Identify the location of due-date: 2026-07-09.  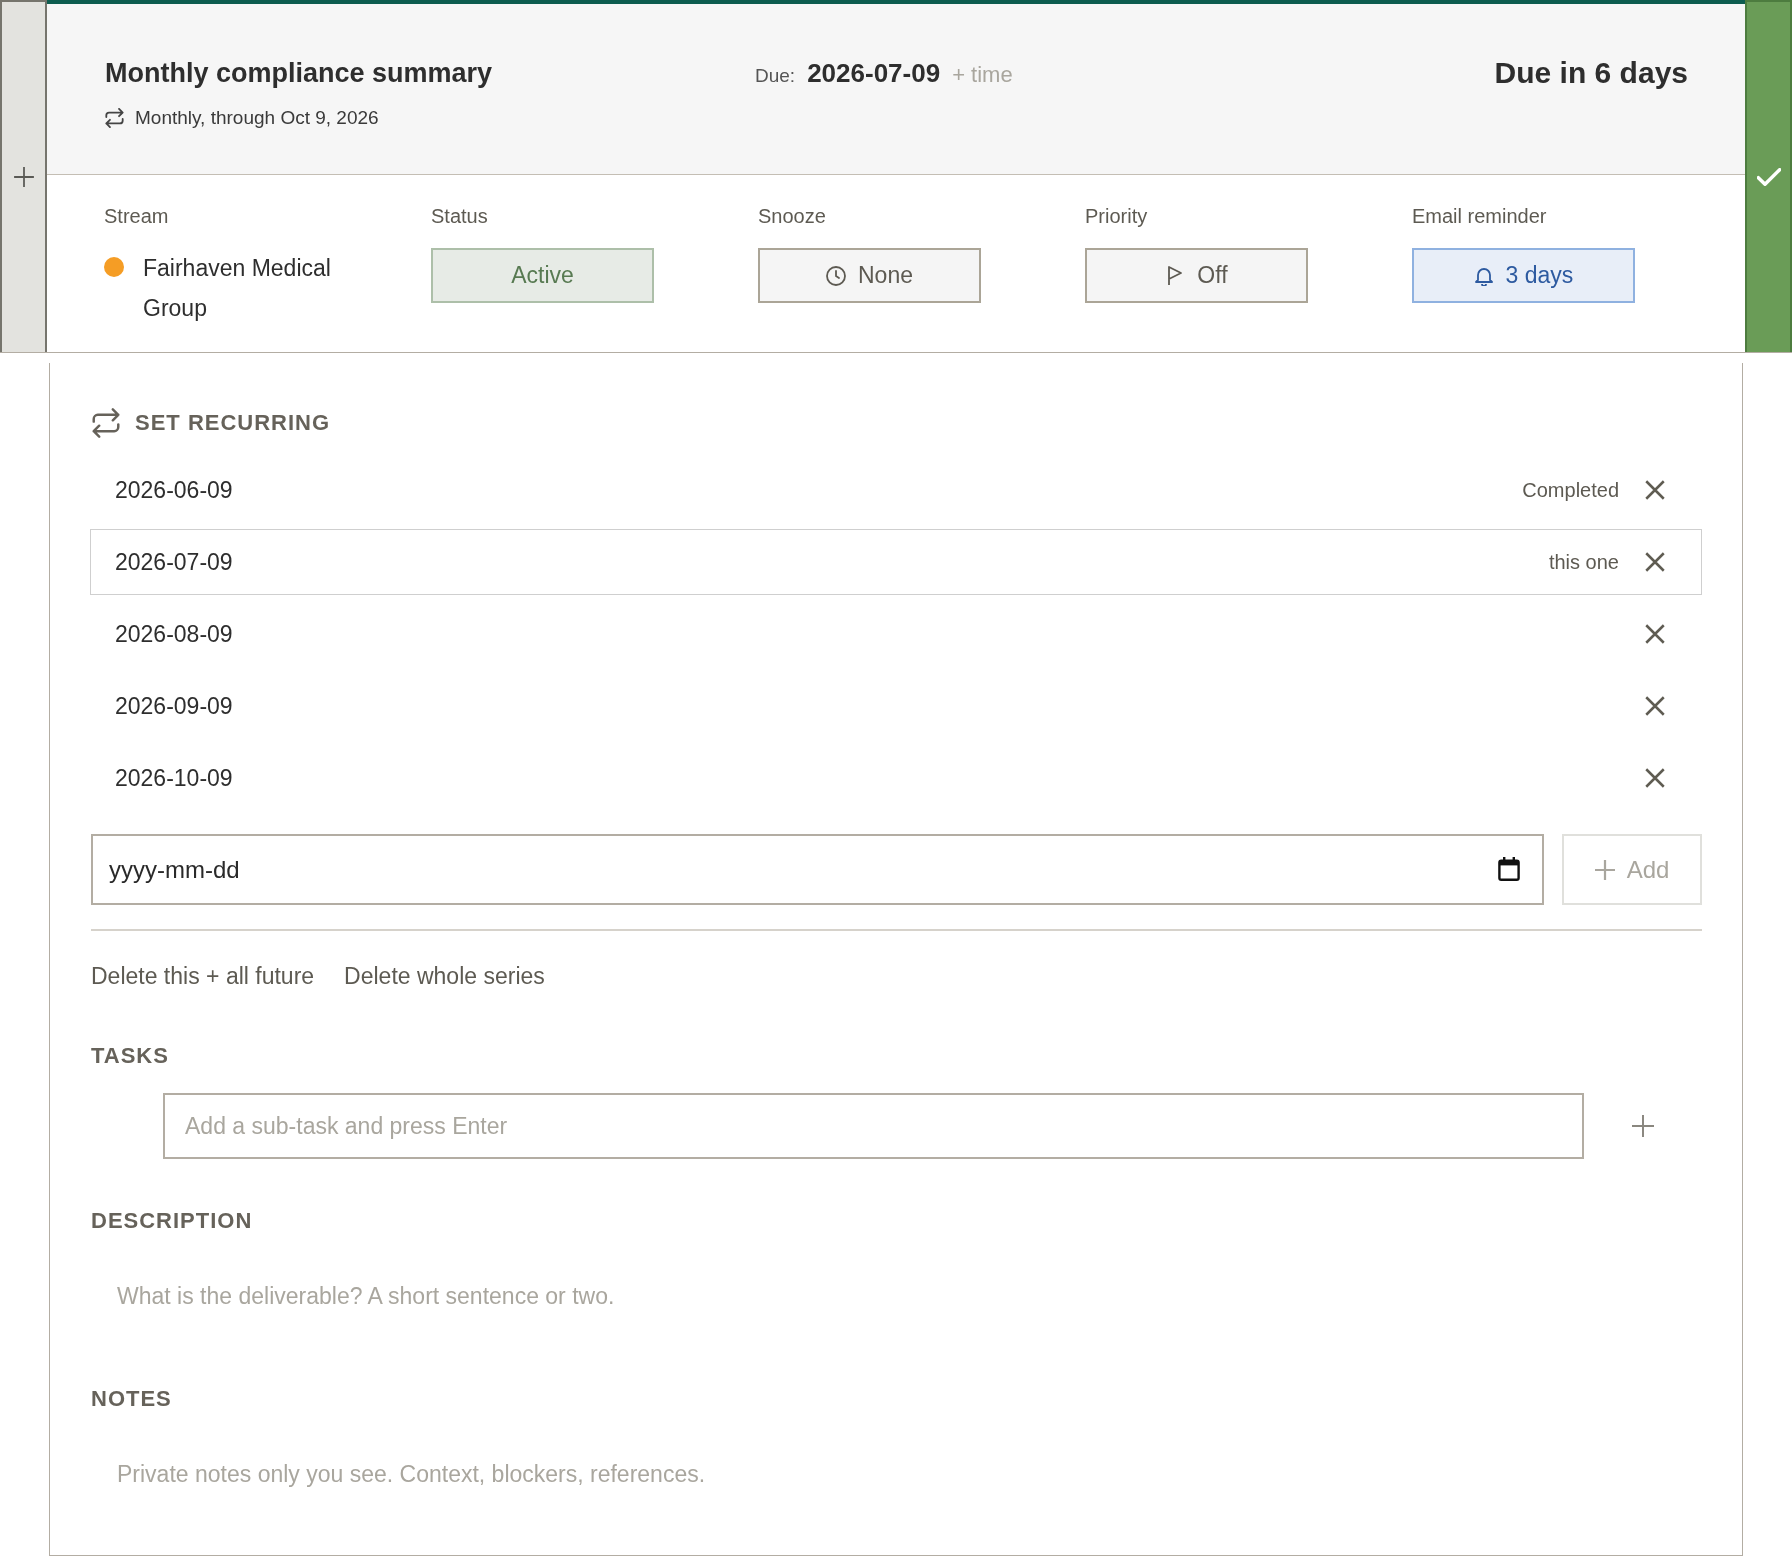
(874, 73).